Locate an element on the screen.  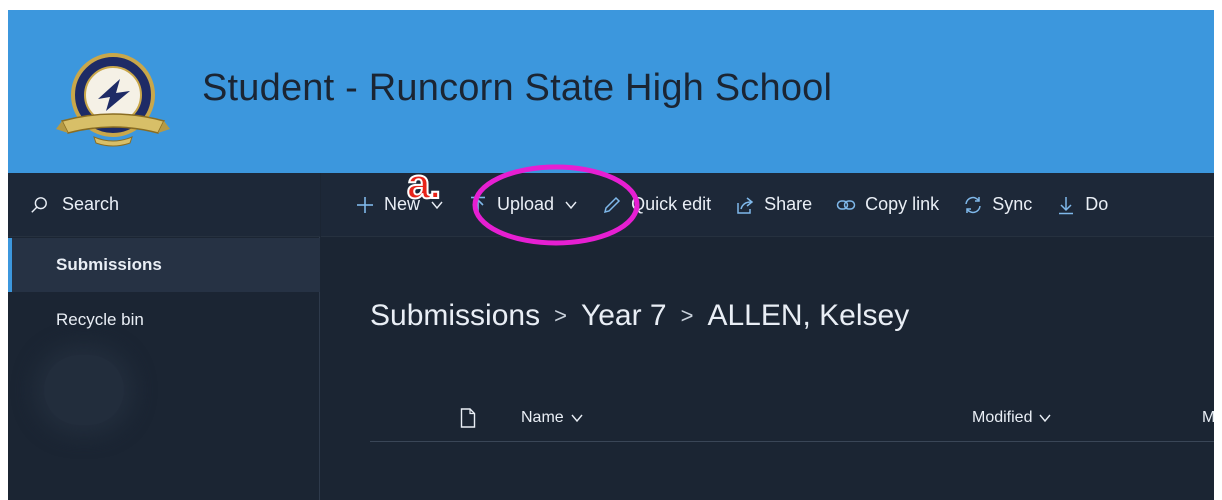
sync-label: Sync is located at coordinates (1012, 204).